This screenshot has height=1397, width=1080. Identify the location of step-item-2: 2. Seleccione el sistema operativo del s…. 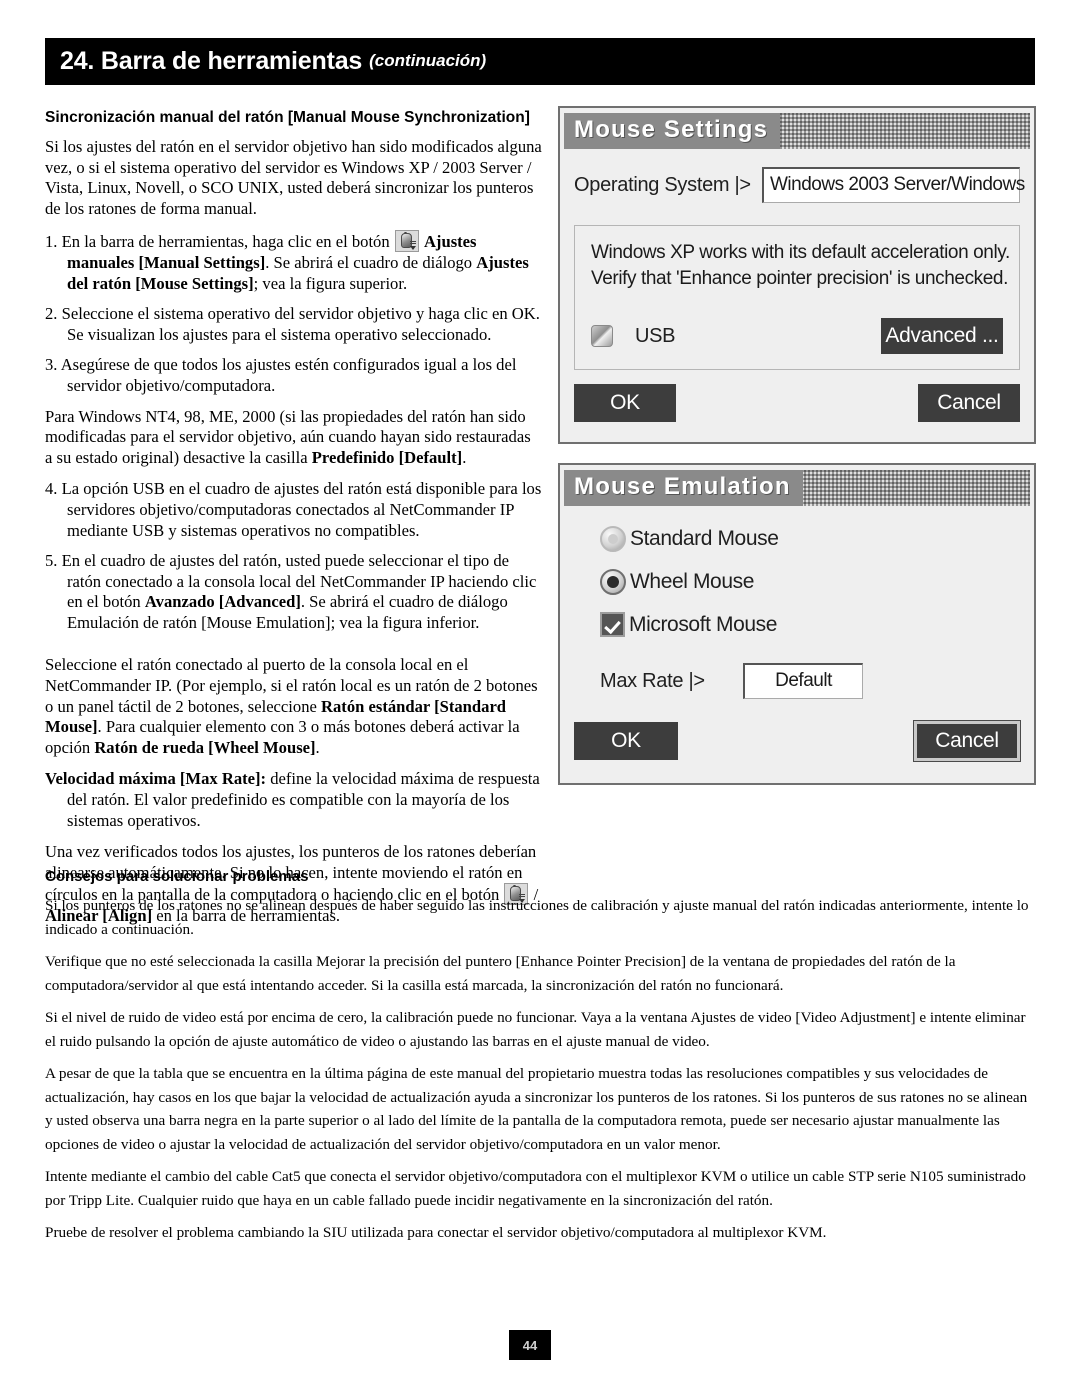
(293, 324).